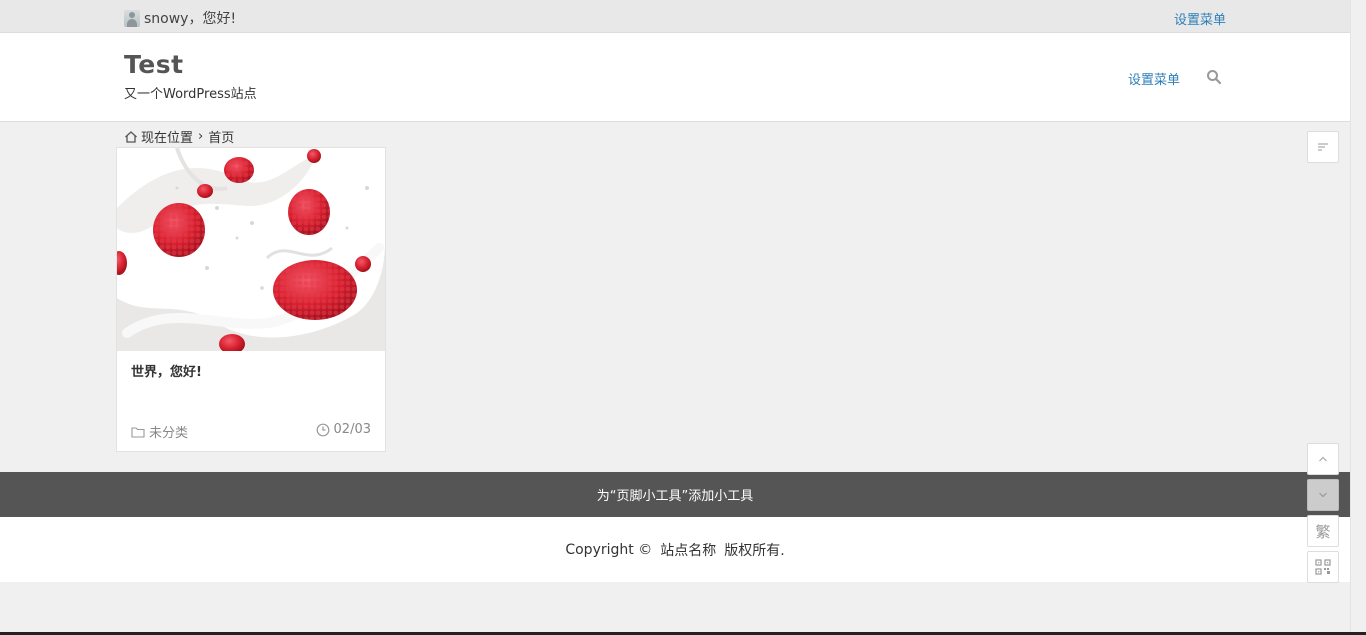 The image size is (1366, 635). Describe the element at coordinates (609, 549) in the screenshot. I see `copyright-text: Copyright ©` at that location.